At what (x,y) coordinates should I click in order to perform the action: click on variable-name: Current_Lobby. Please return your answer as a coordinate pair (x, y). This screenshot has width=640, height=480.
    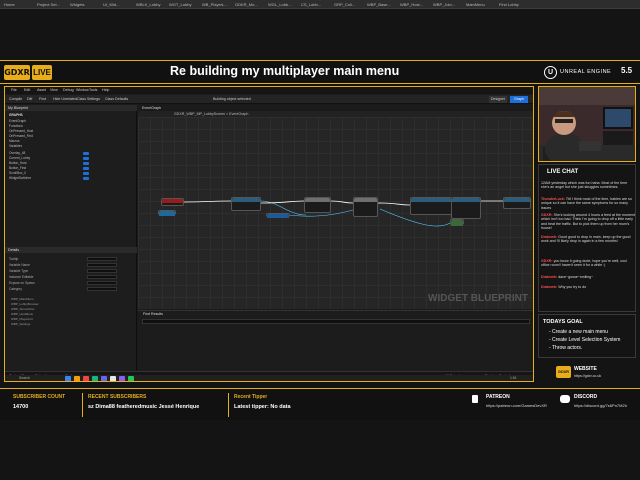
    Looking at the image, I should click on (20, 158).